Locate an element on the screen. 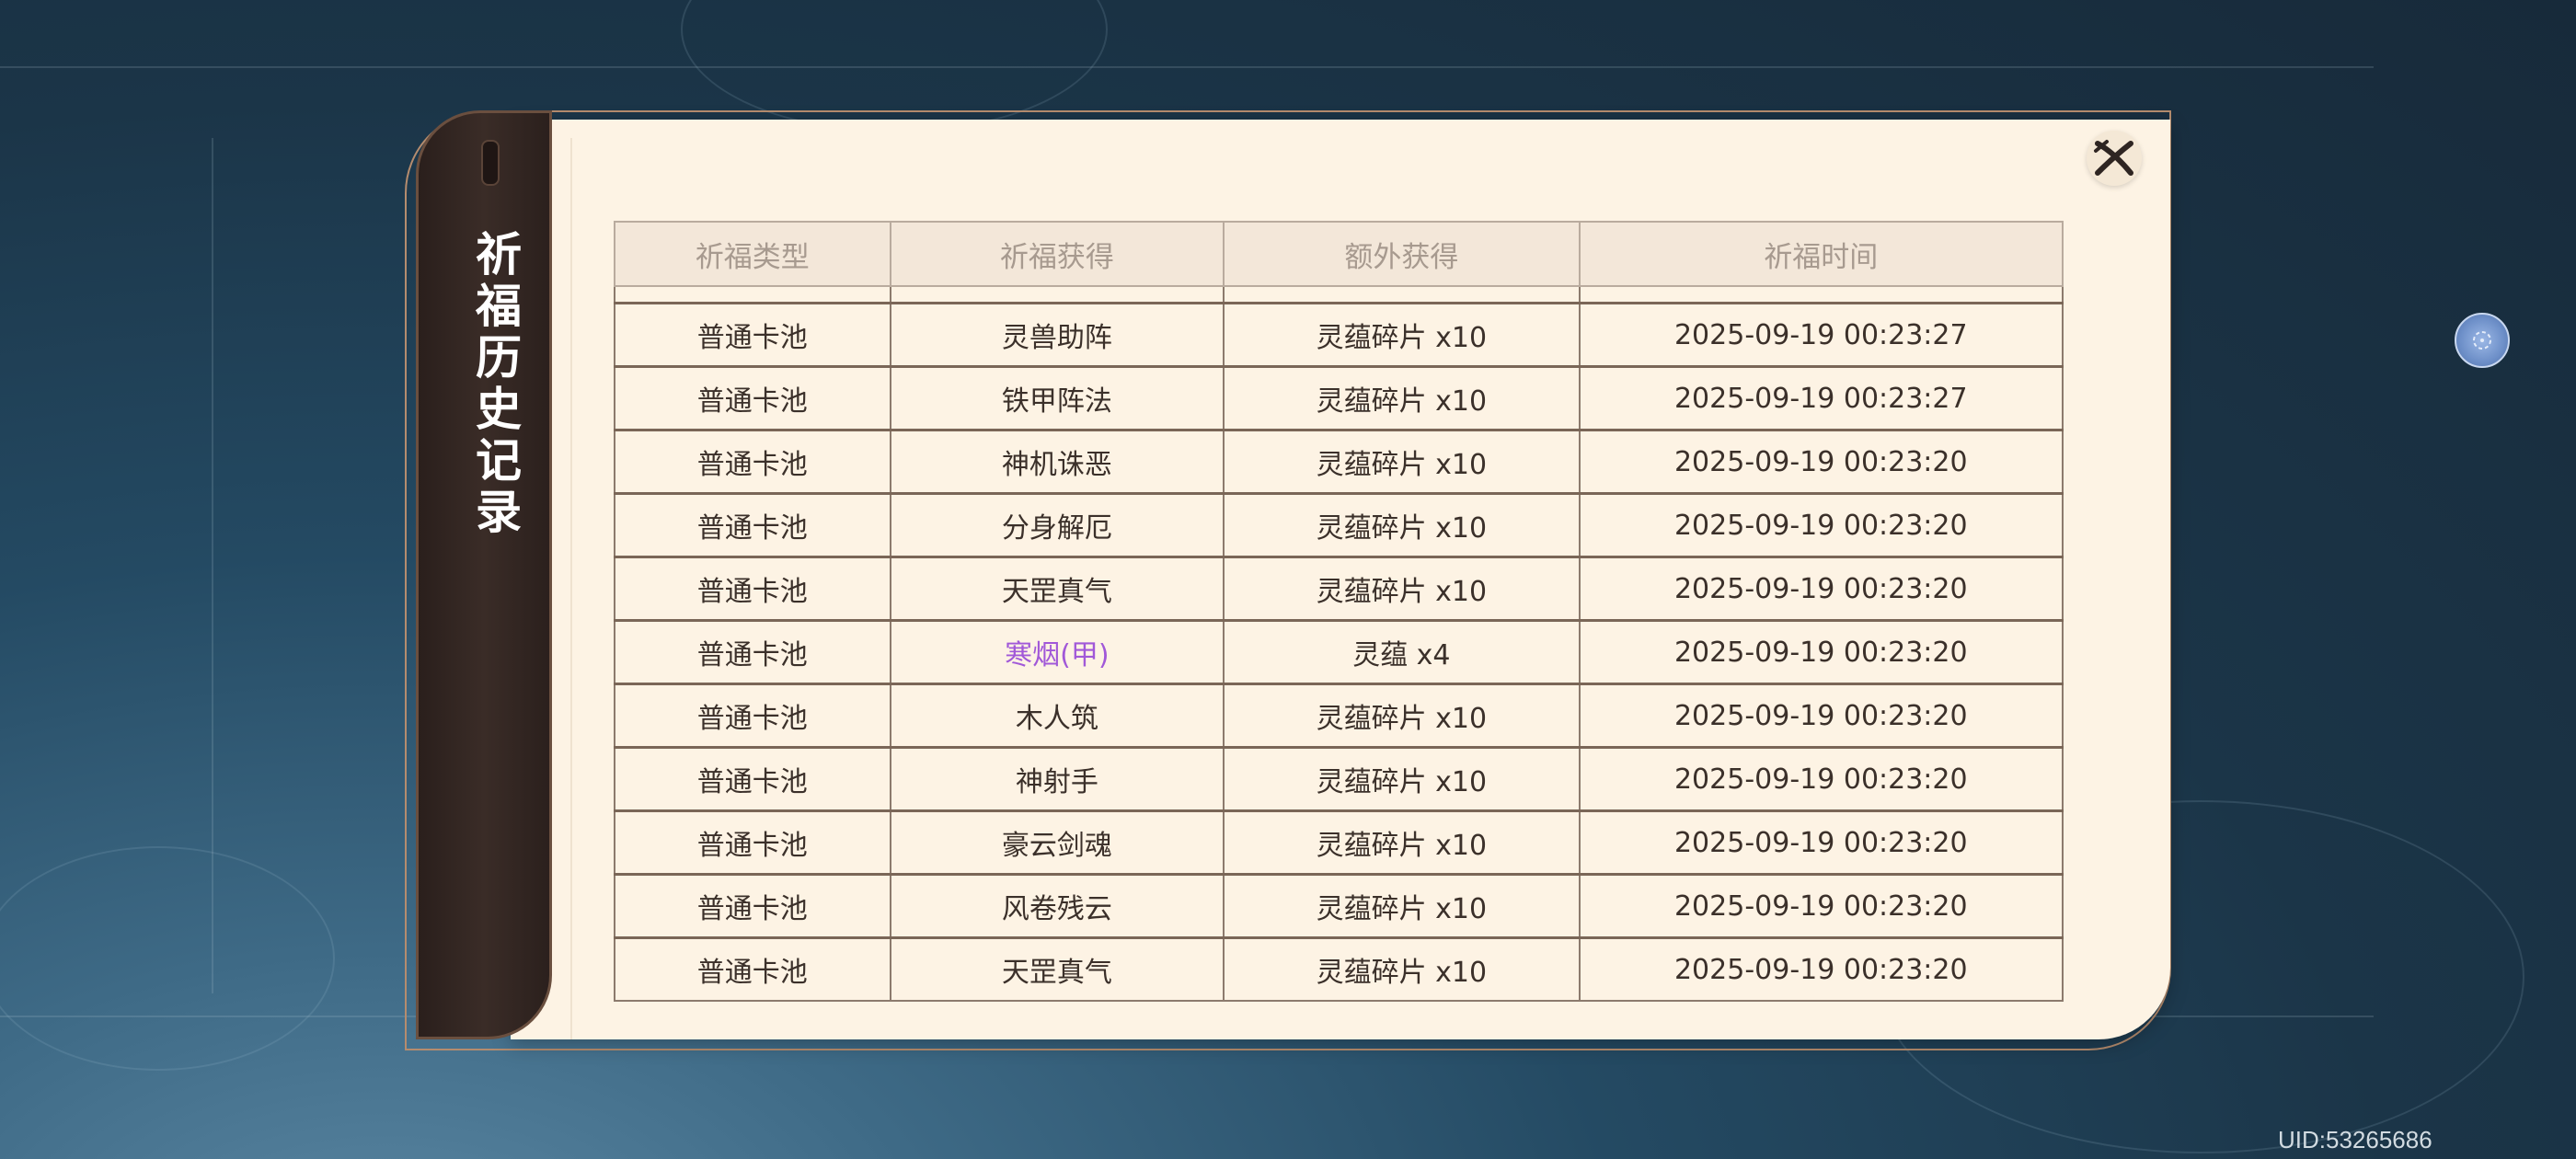 This screenshot has height=1159, width=2576. table-row: 普通卡池 木人筑 灵蕴碎片 x10 2025-09-19 00:23:20 is located at coordinates (1339, 716).